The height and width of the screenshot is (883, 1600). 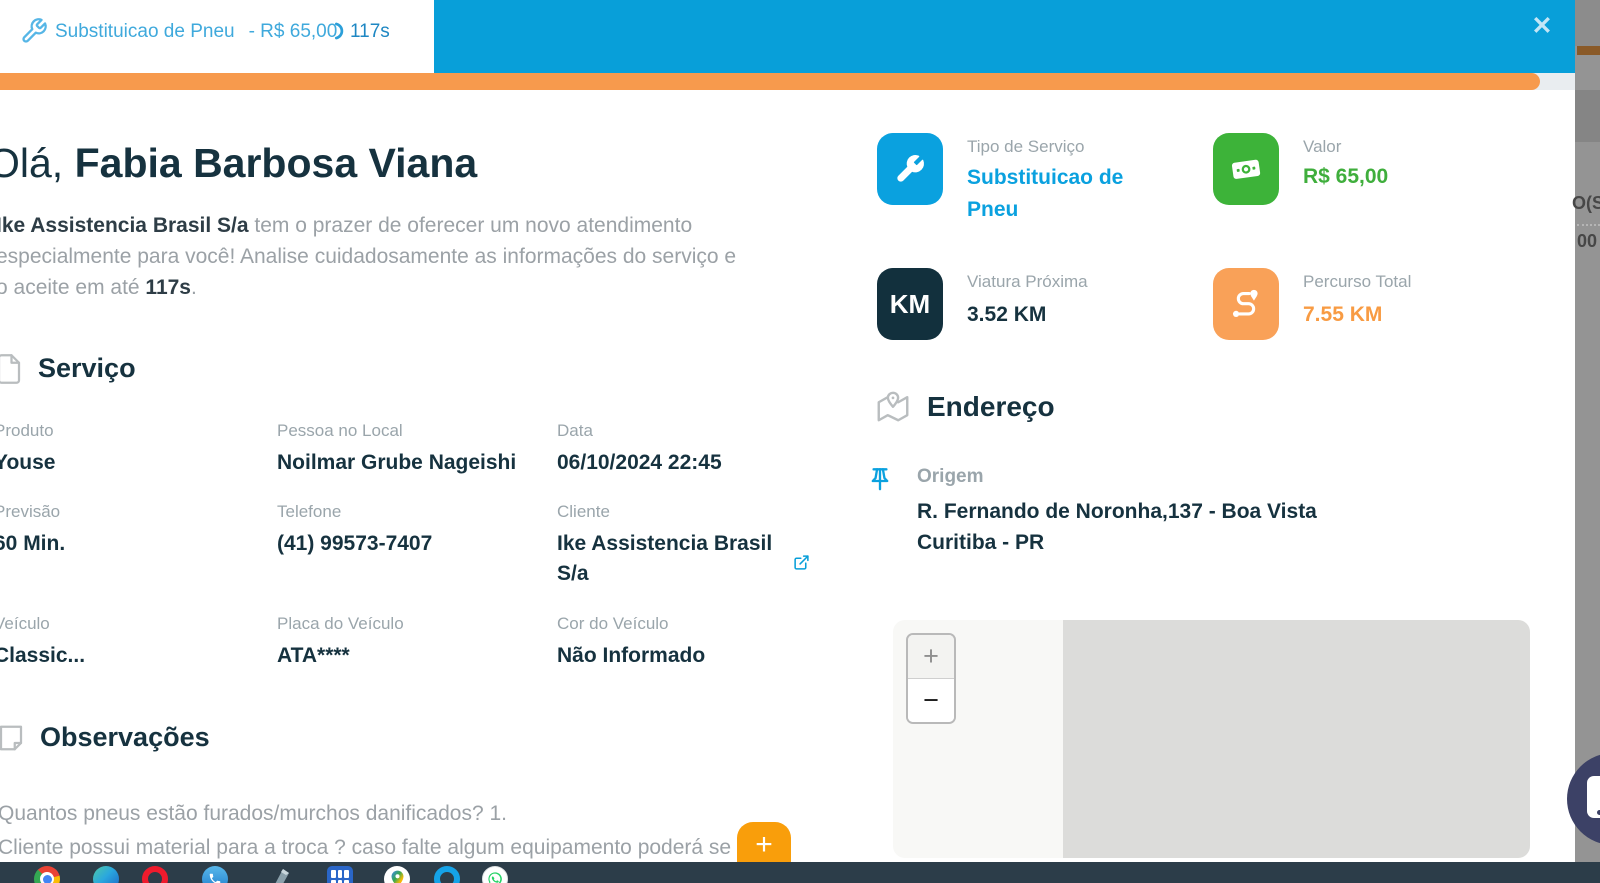 What do you see at coordinates (155, 874) in the screenshot?
I see `opera-icon` at bounding box center [155, 874].